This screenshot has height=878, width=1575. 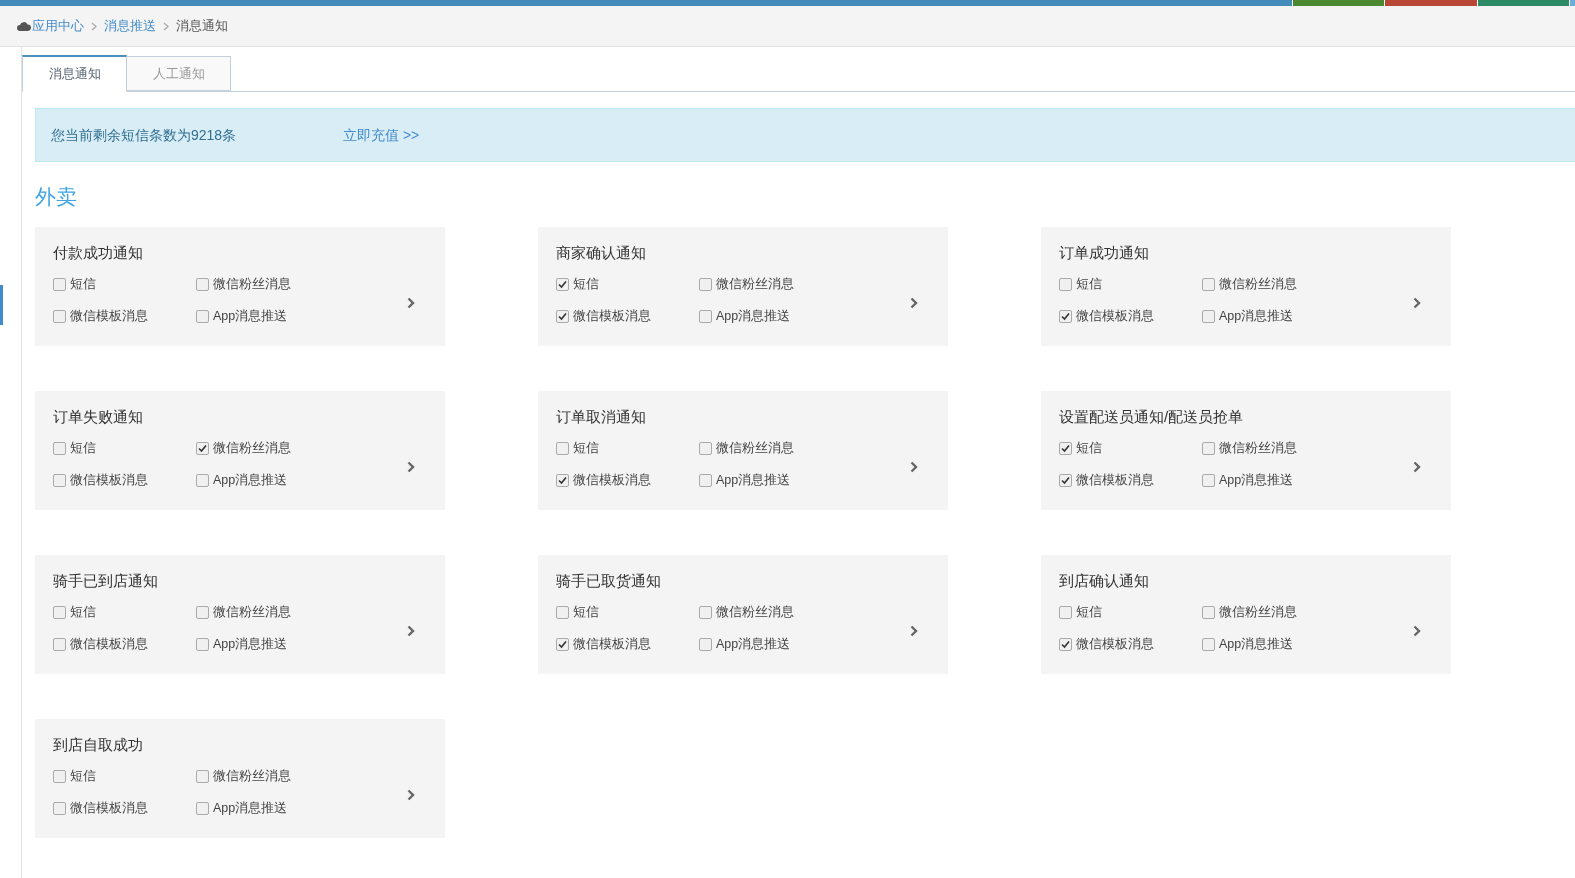 What do you see at coordinates (24, 26) in the screenshot?
I see `cloud-icon` at bounding box center [24, 26].